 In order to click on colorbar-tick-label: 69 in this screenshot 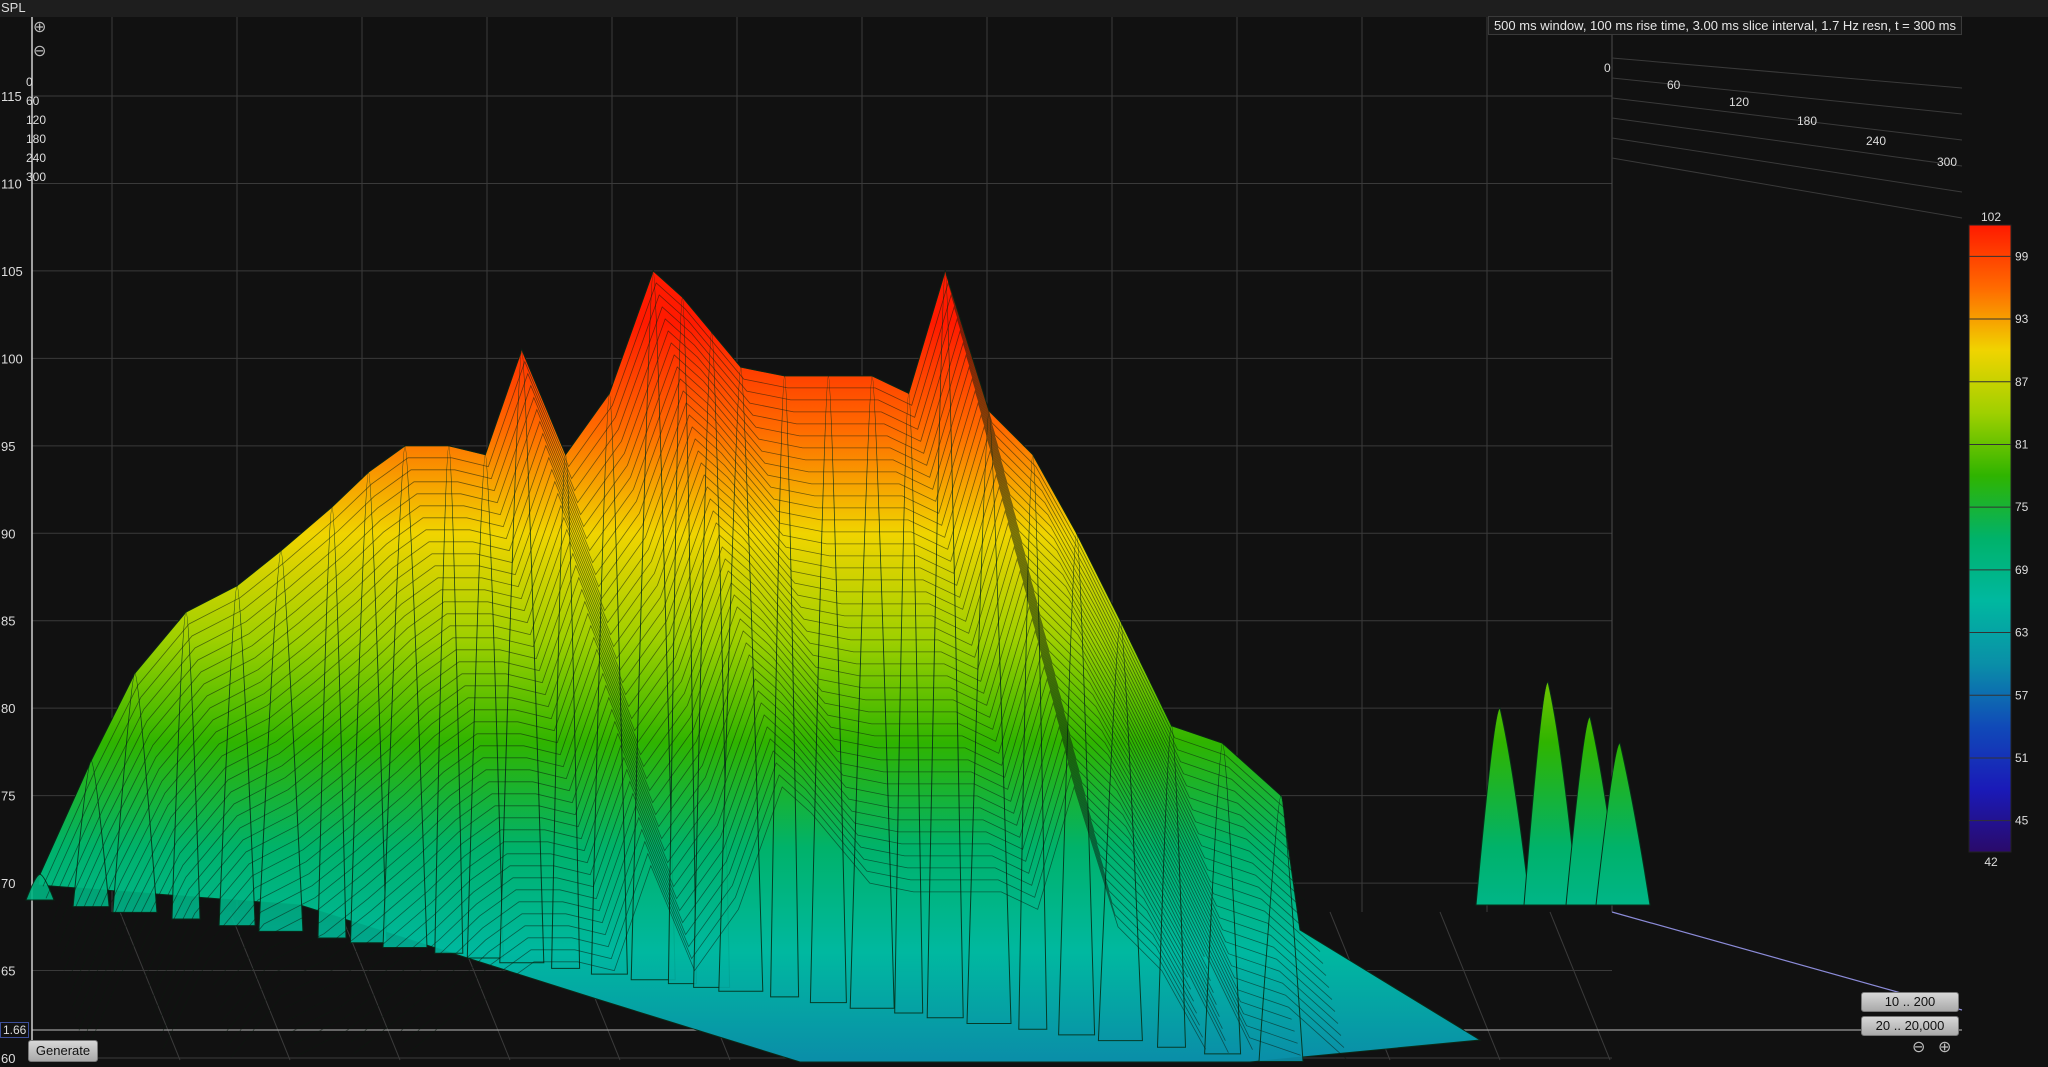, I will do `click(2022, 570)`.